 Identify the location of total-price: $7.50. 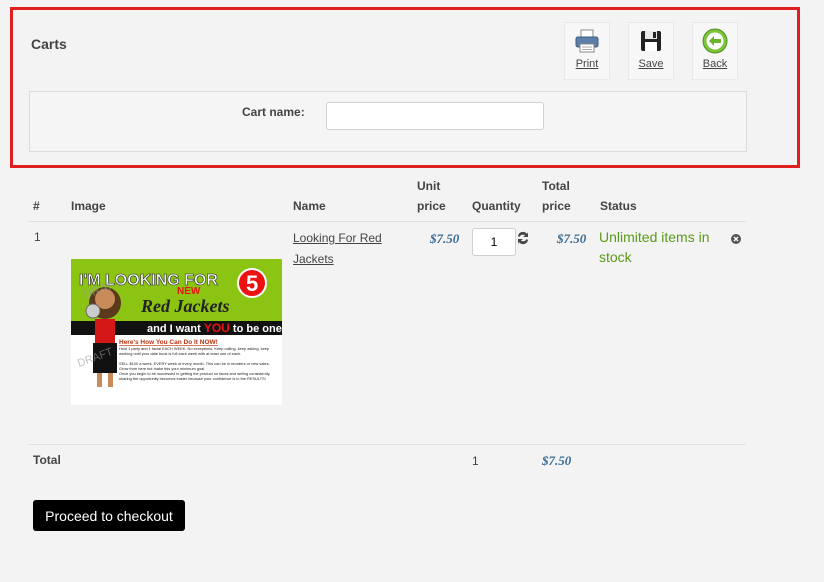
(572, 238).